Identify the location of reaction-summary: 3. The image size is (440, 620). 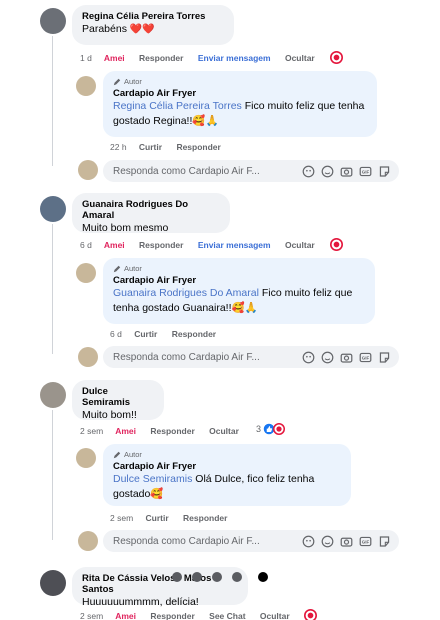
(271, 429).